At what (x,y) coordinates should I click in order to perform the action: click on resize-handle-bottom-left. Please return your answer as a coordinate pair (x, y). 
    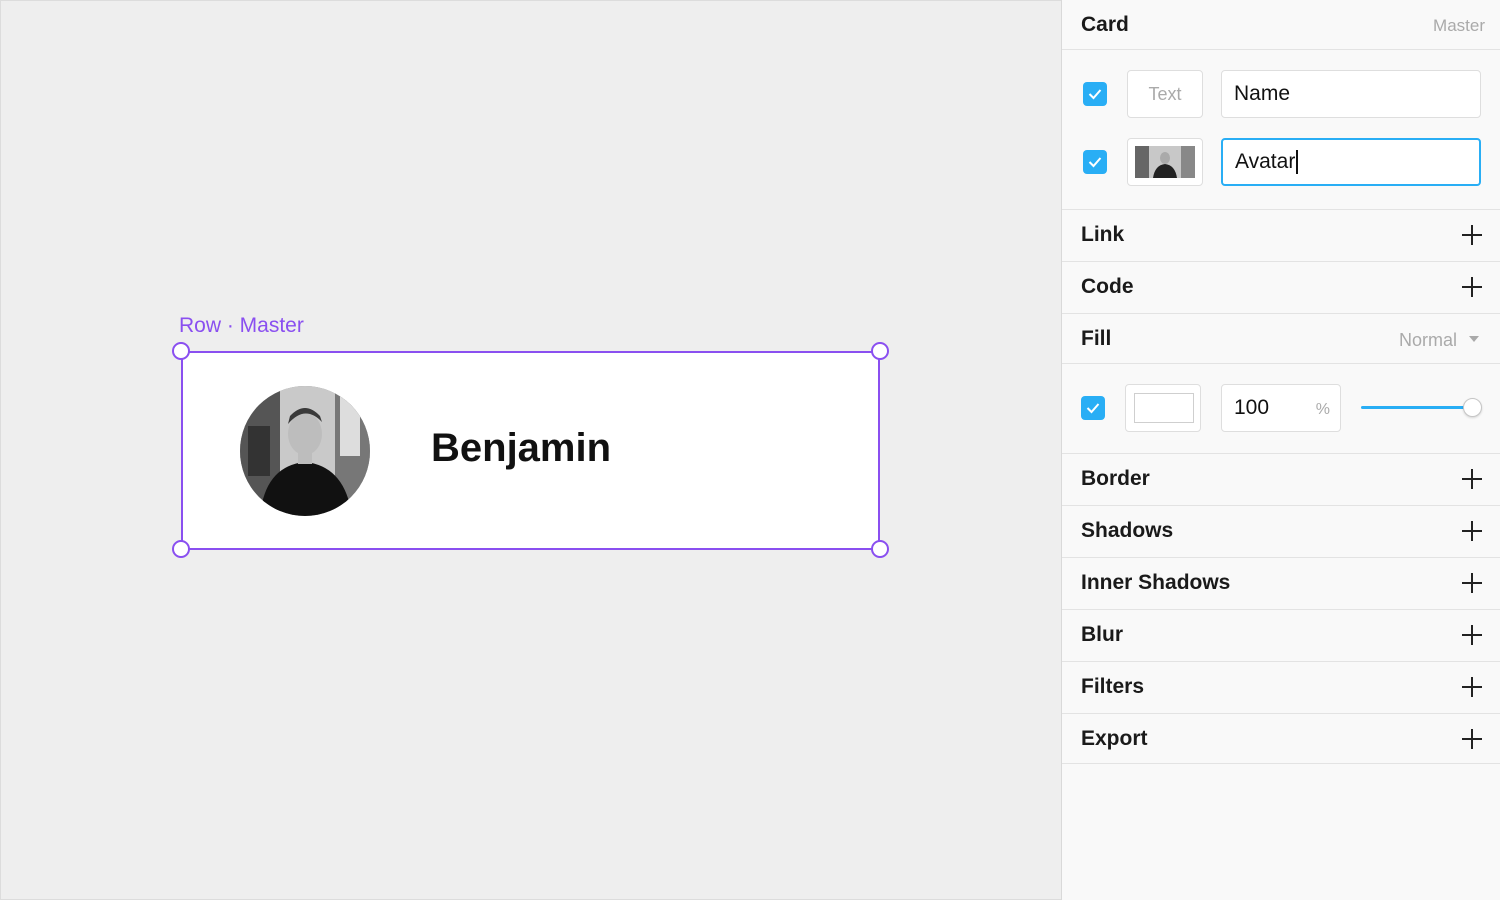
    Looking at the image, I should click on (181, 549).